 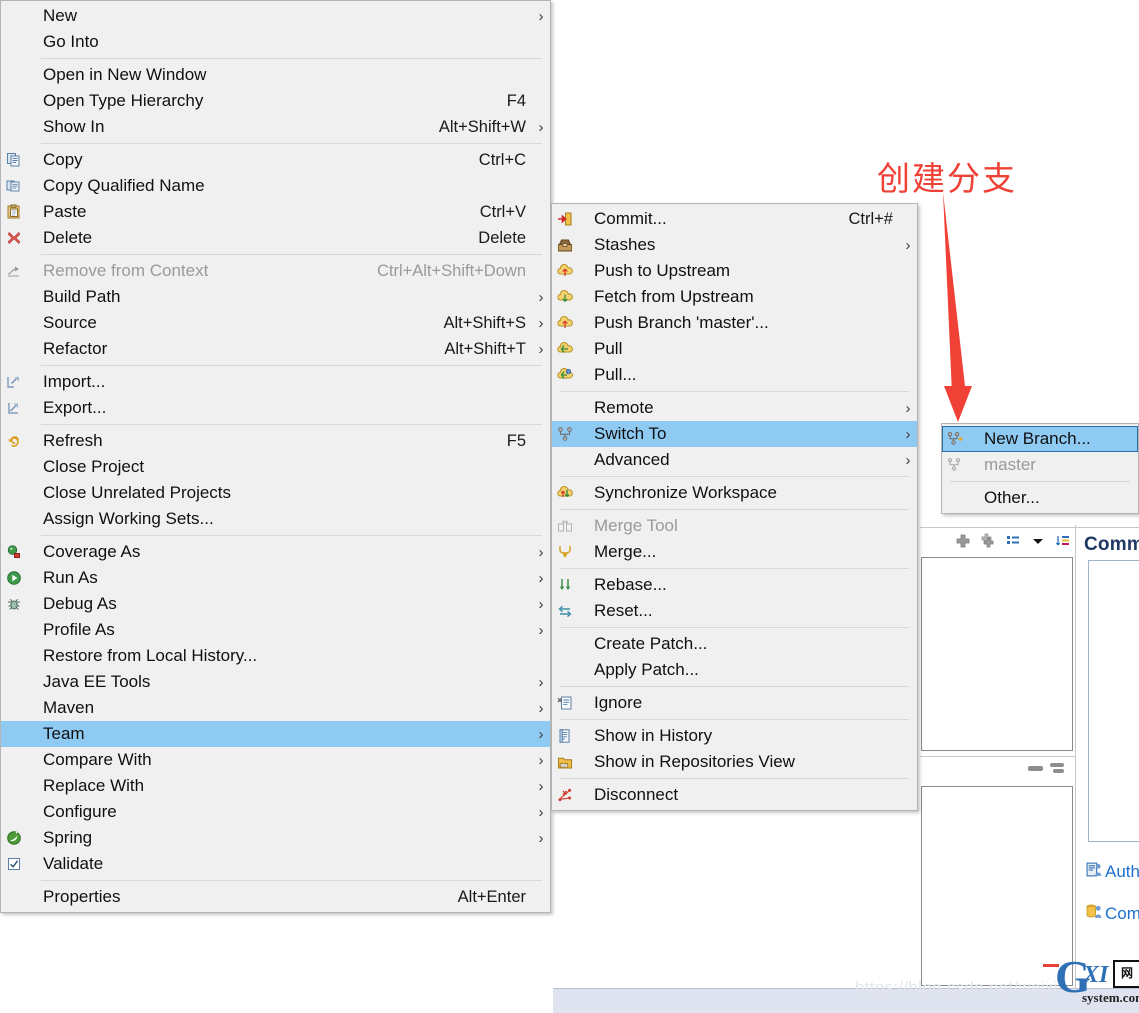 What do you see at coordinates (275, 760) in the screenshot?
I see `menu-item-compare-with: Compare With ›` at bounding box center [275, 760].